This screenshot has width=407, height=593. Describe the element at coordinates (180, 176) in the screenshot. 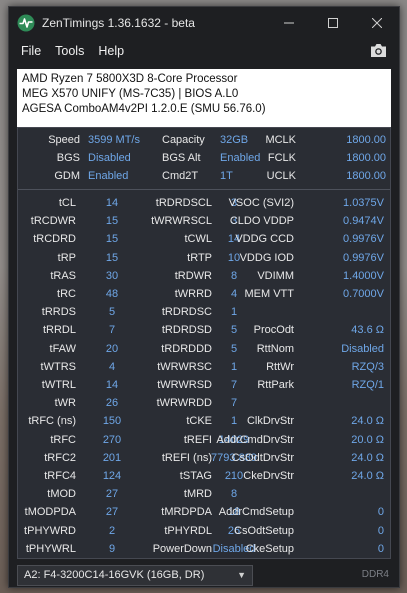

I see `clock-label: Cmd2T` at that location.